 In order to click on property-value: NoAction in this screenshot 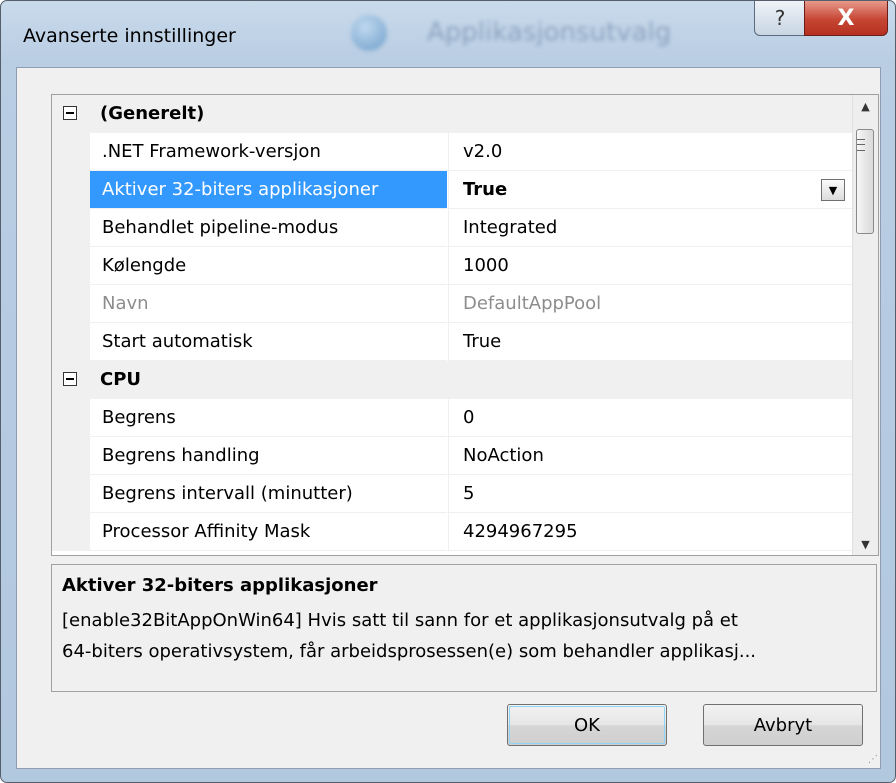, I will do `click(650, 456)`.